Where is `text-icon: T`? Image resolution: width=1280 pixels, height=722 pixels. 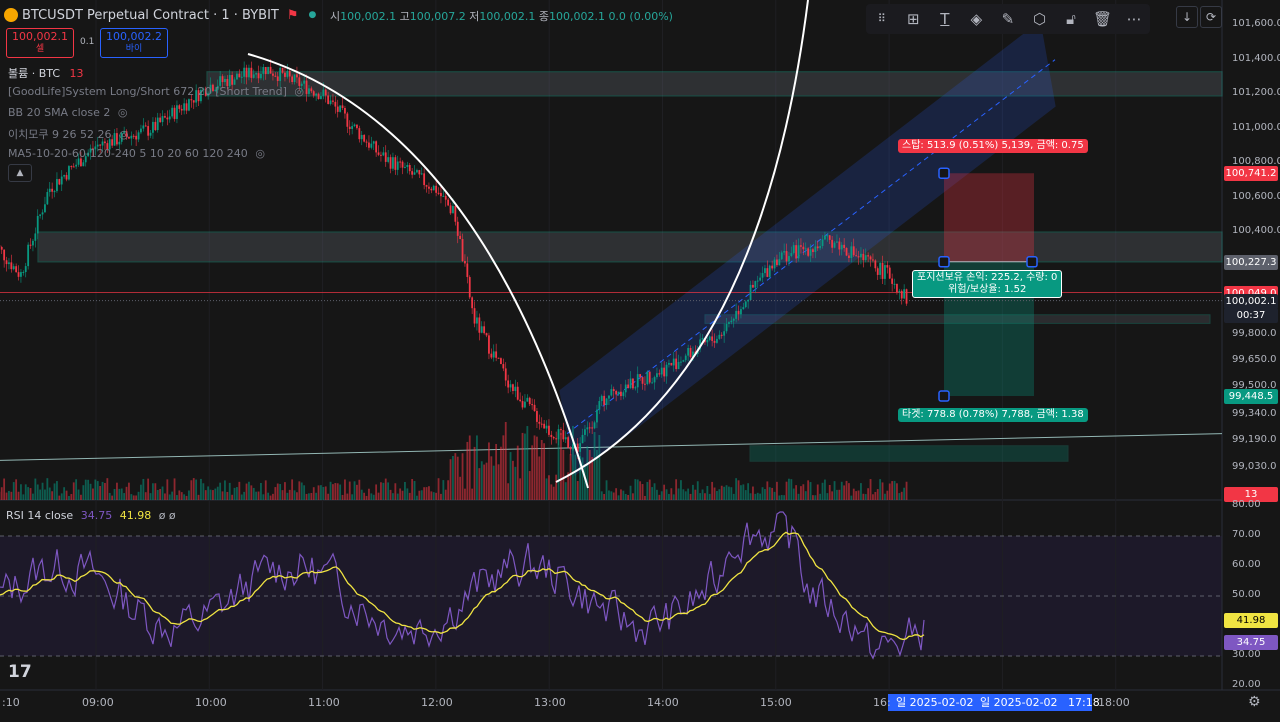
text-icon: T is located at coordinates (945, 19).